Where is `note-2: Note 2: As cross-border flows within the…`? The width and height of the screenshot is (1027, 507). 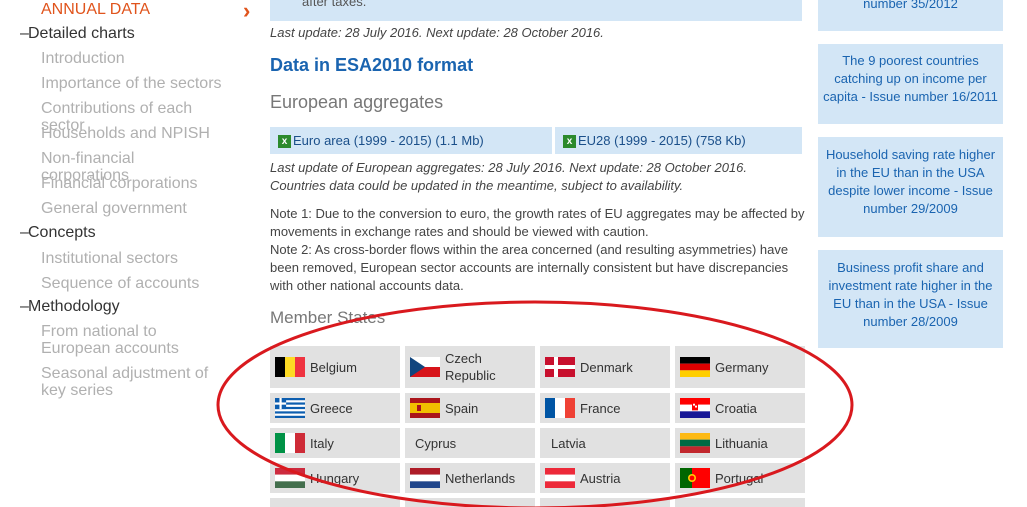
note-2: Note 2: As cross-border flows within the… is located at coordinates (529, 267).